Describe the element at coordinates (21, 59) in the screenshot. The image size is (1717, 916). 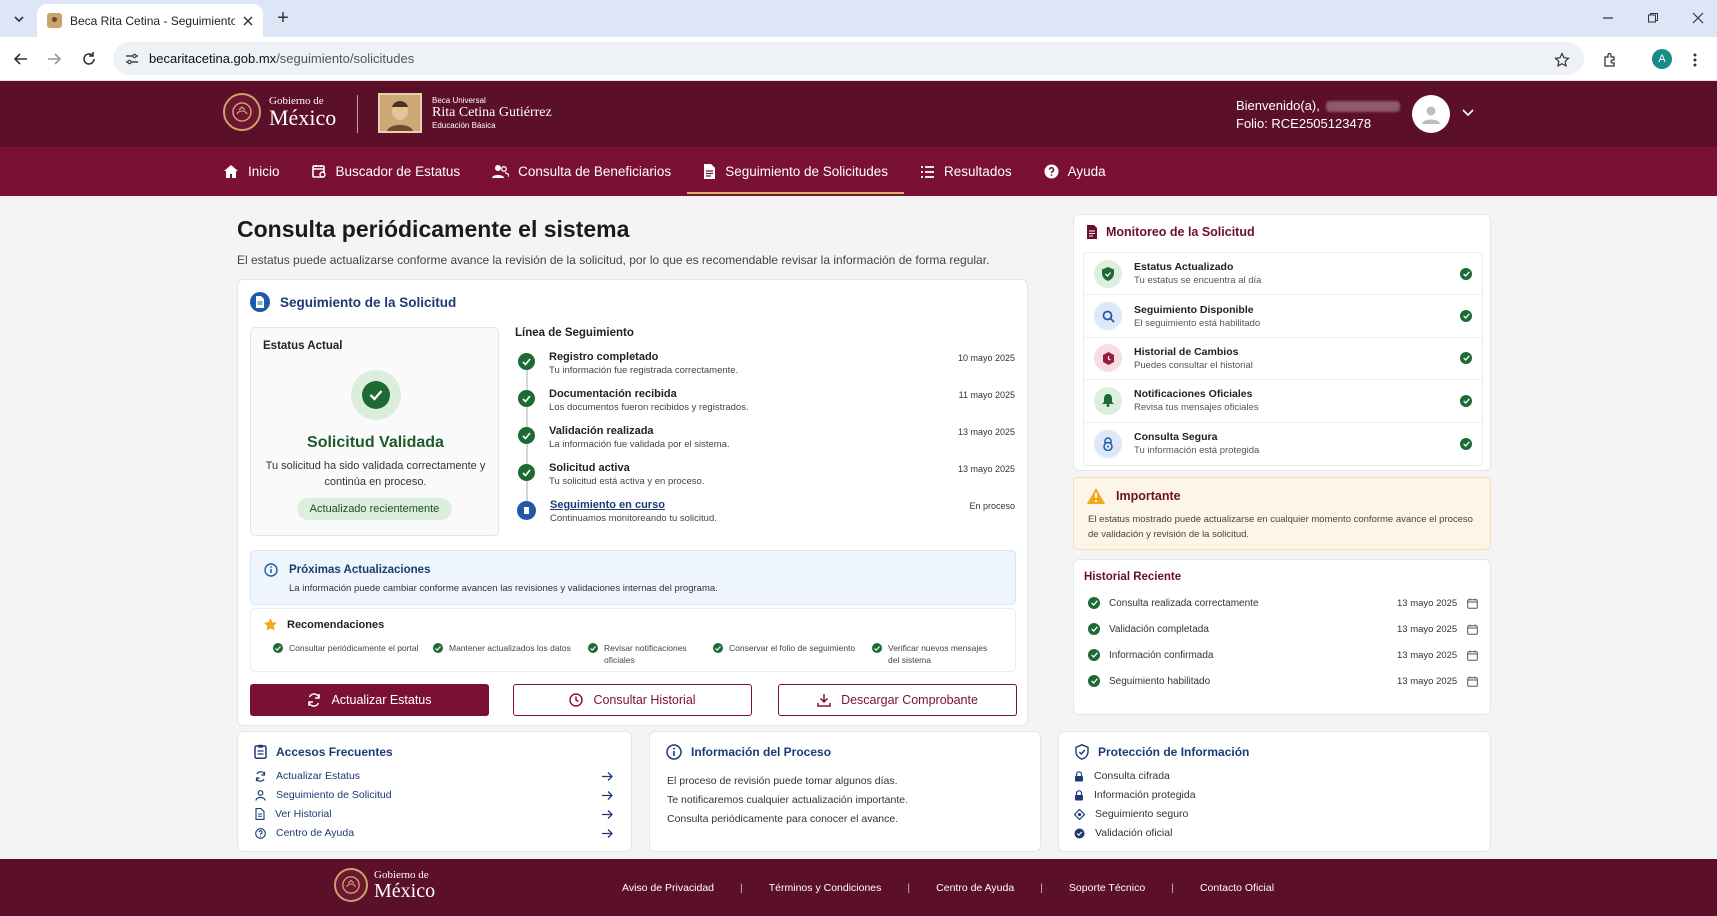
I see `back-arrow-icon` at that location.